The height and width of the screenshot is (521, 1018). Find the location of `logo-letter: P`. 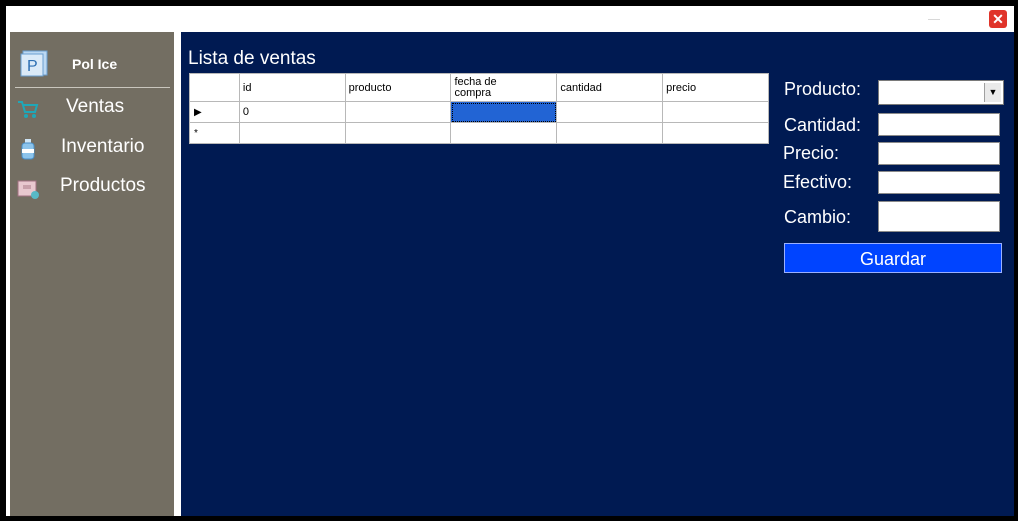

logo-letter: P is located at coordinates (32, 66).